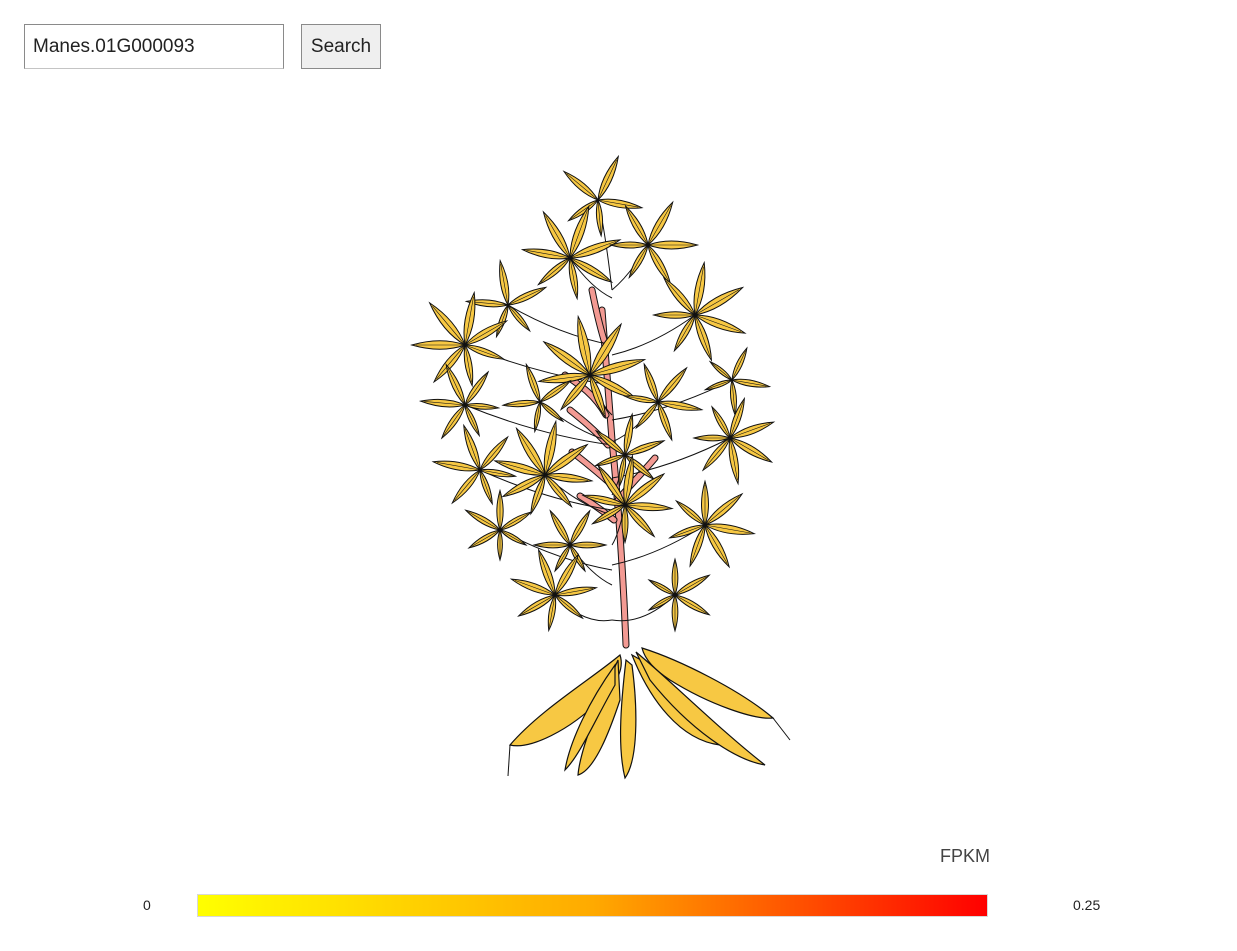  I want to click on gene-search-input, so click(154, 46).